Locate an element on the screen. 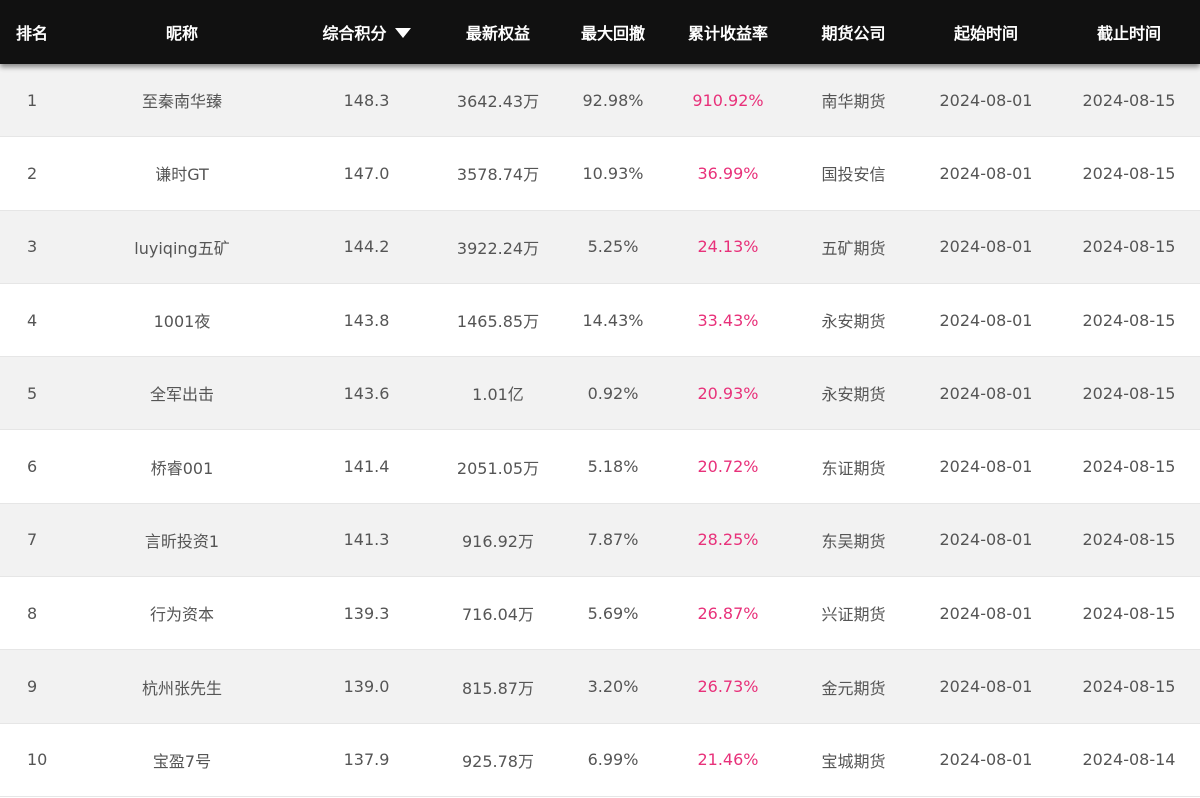 This screenshot has width=1200, height=798. cell-company: 五矿期货 is located at coordinates (853, 248).